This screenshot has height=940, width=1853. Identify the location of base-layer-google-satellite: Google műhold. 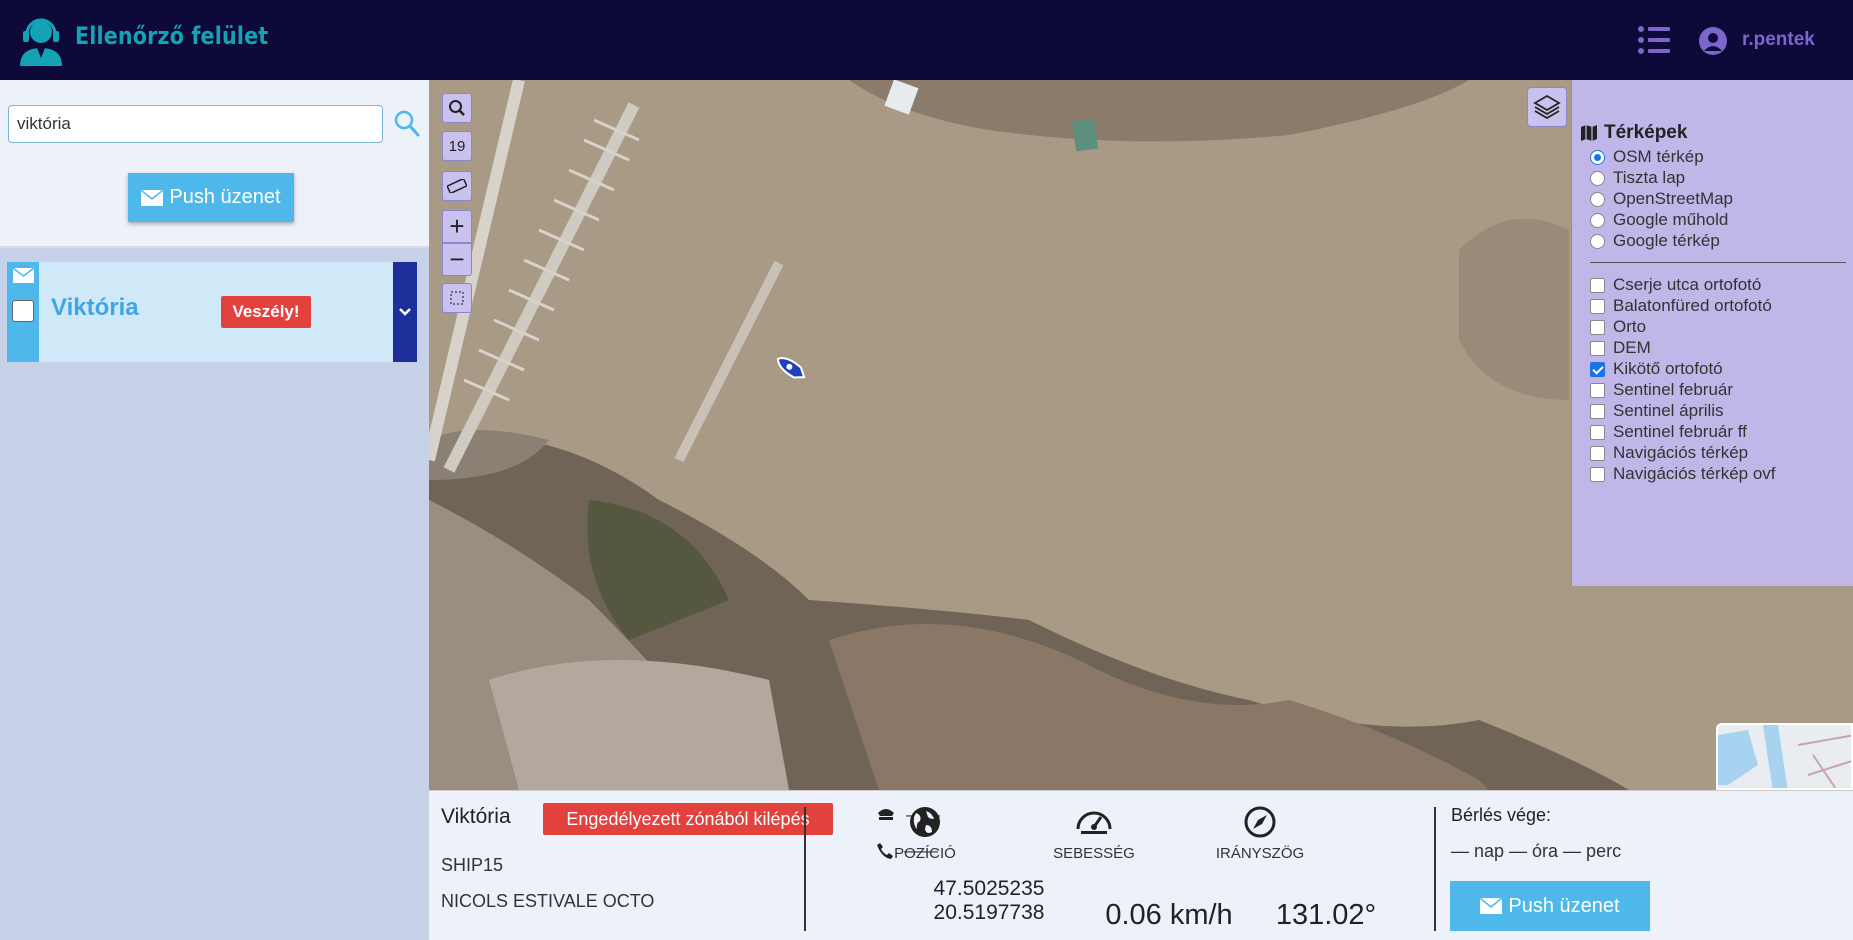
(1659, 220).